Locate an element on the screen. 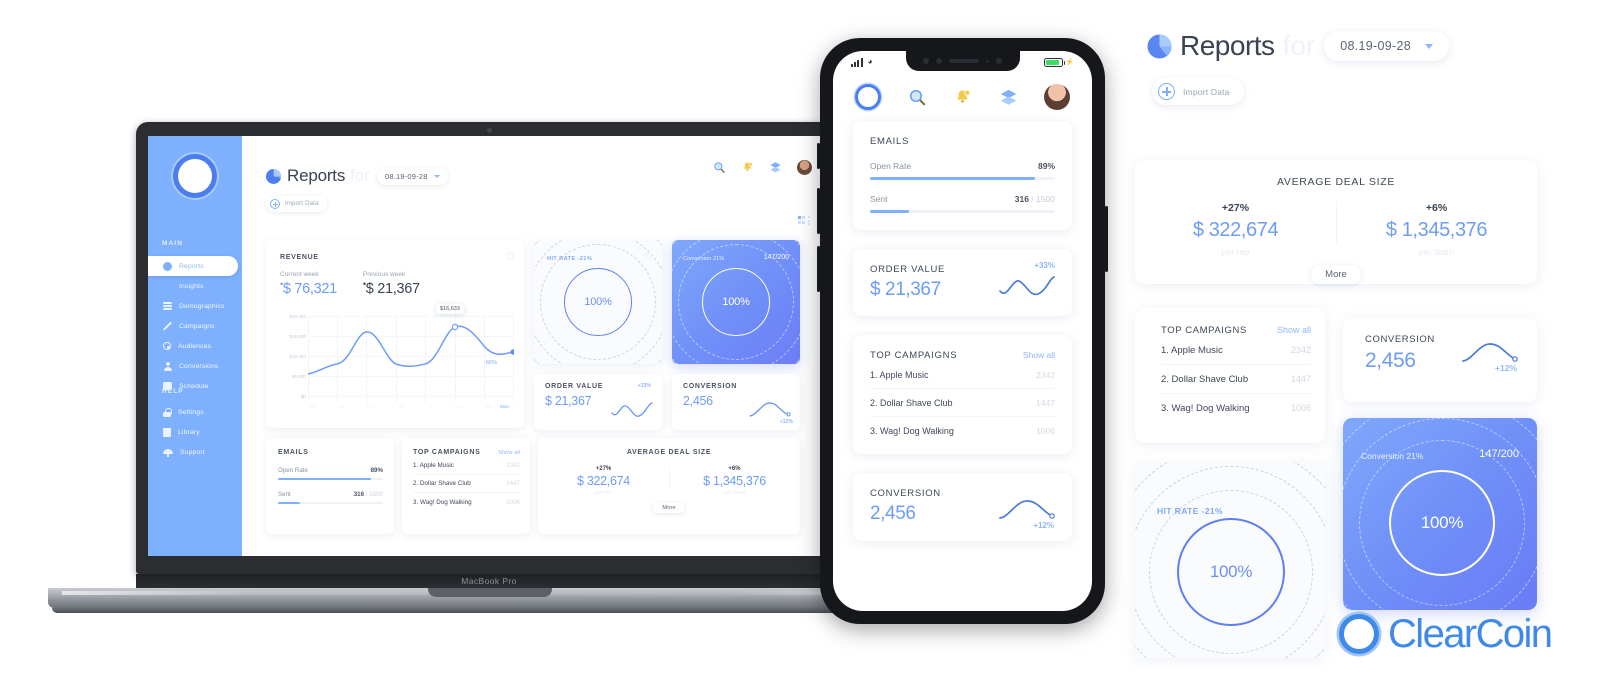  signal-bars-icon is located at coordinates (857, 62).